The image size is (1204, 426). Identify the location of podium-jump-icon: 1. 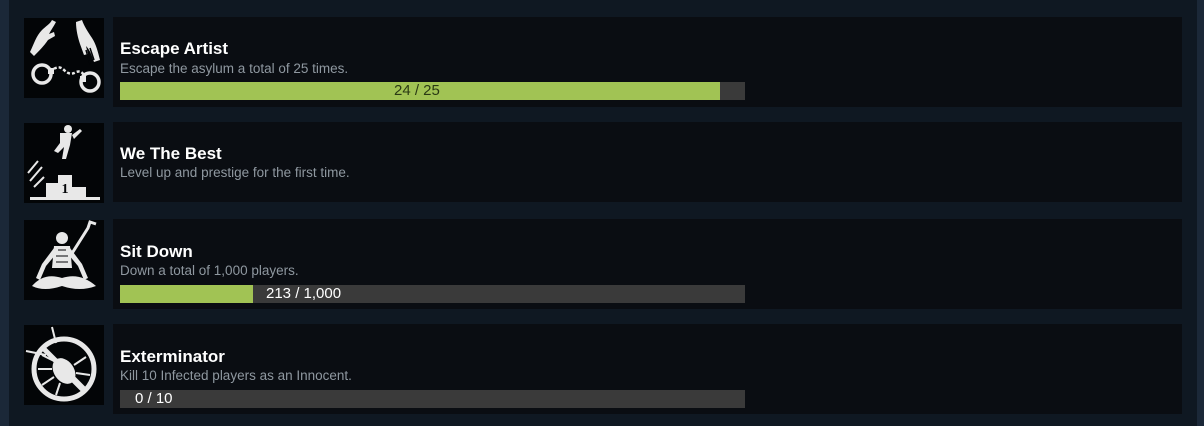
(64, 163).